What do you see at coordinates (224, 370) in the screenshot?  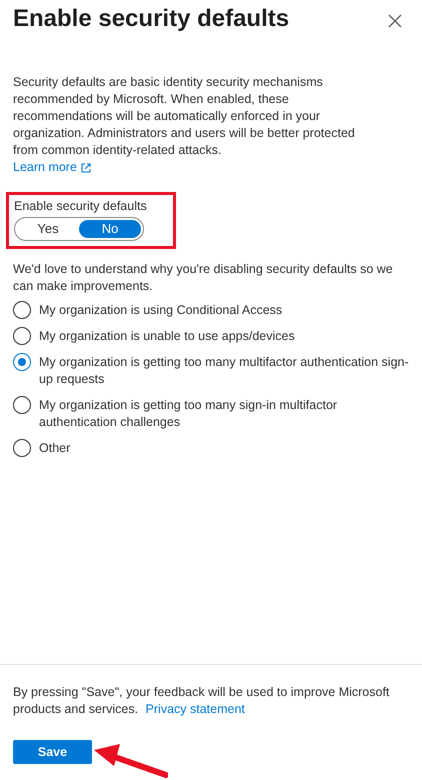 I see `option-label: My organization is getting too many multifactor authentication sign-up requests` at bounding box center [224, 370].